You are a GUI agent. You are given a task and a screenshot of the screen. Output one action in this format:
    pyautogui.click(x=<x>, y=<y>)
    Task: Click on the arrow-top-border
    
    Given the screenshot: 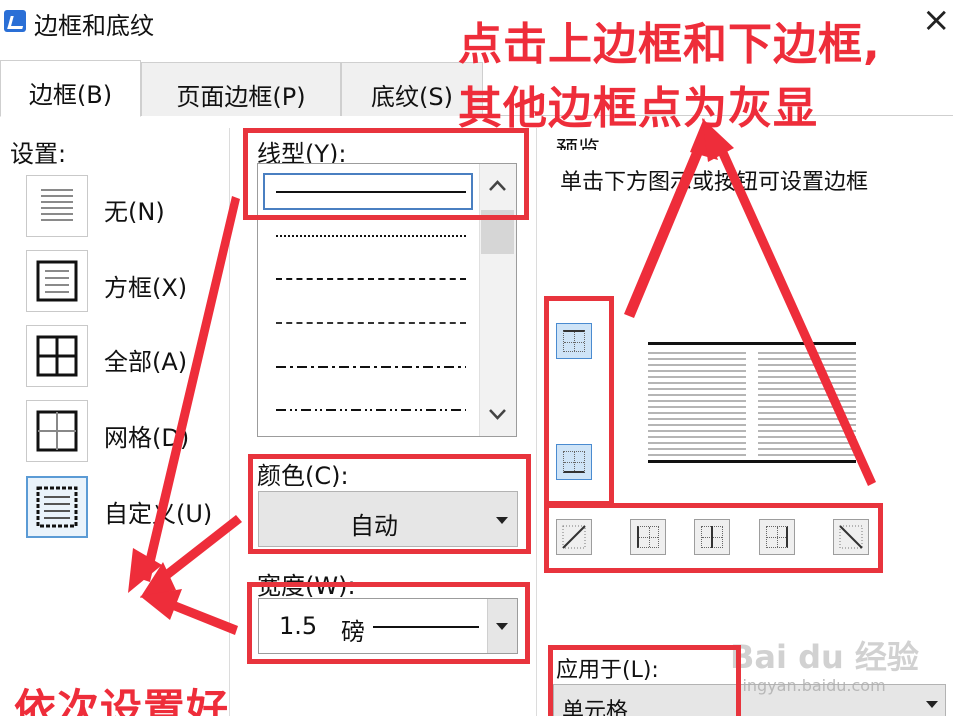 What is the action you would take?
    pyautogui.click(x=665, y=229)
    